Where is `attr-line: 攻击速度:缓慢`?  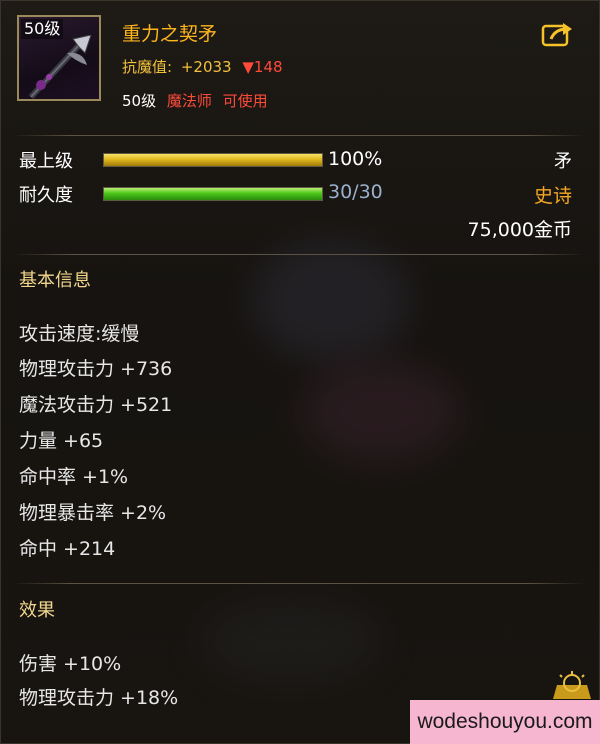
attr-line: 攻击速度:缓慢 is located at coordinates (79, 334).